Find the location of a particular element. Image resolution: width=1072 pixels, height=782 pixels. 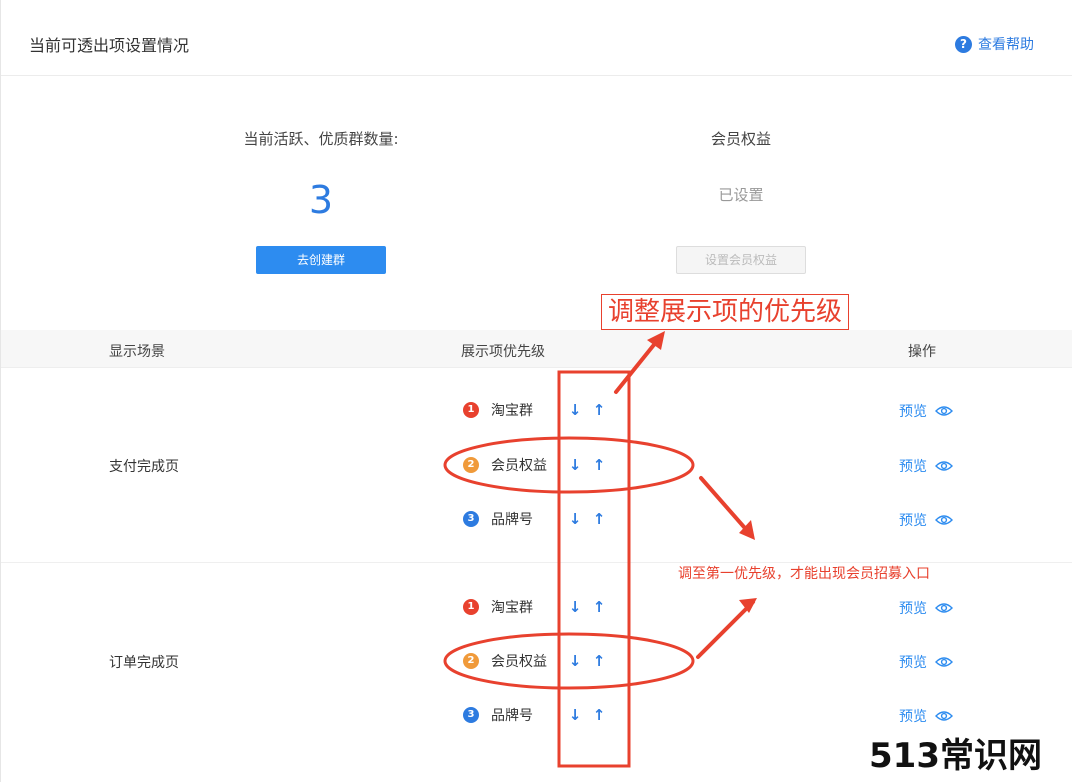

member-benefit-stat: 会员权益 已设置 设置会员权益 is located at coordinates (741, 201).